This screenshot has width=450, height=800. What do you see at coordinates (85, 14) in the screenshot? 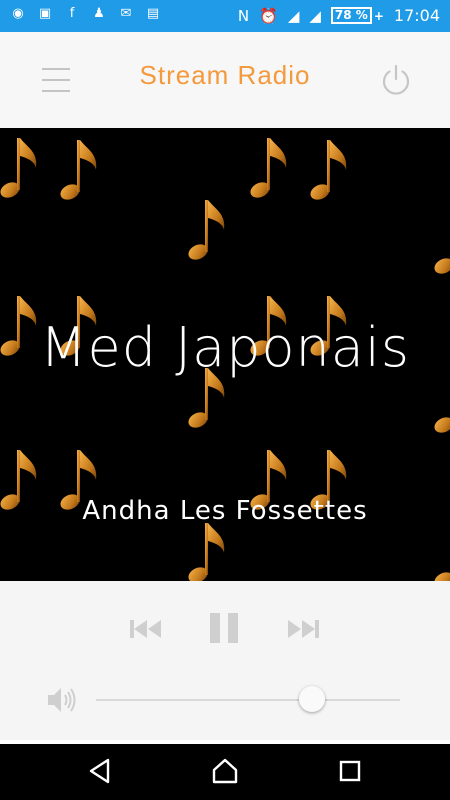
I see `notification-icons: ◉ ▣ f ♟ ✉ ▤` at bounding box center [85, 14].